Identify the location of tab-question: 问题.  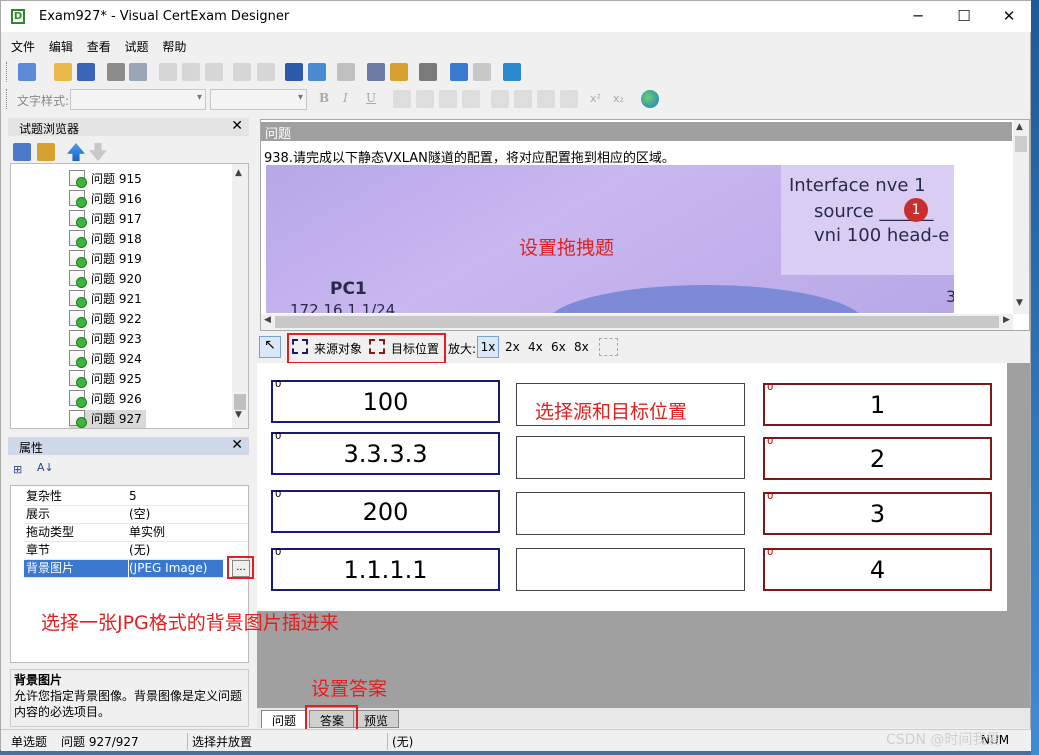
(284, 719).